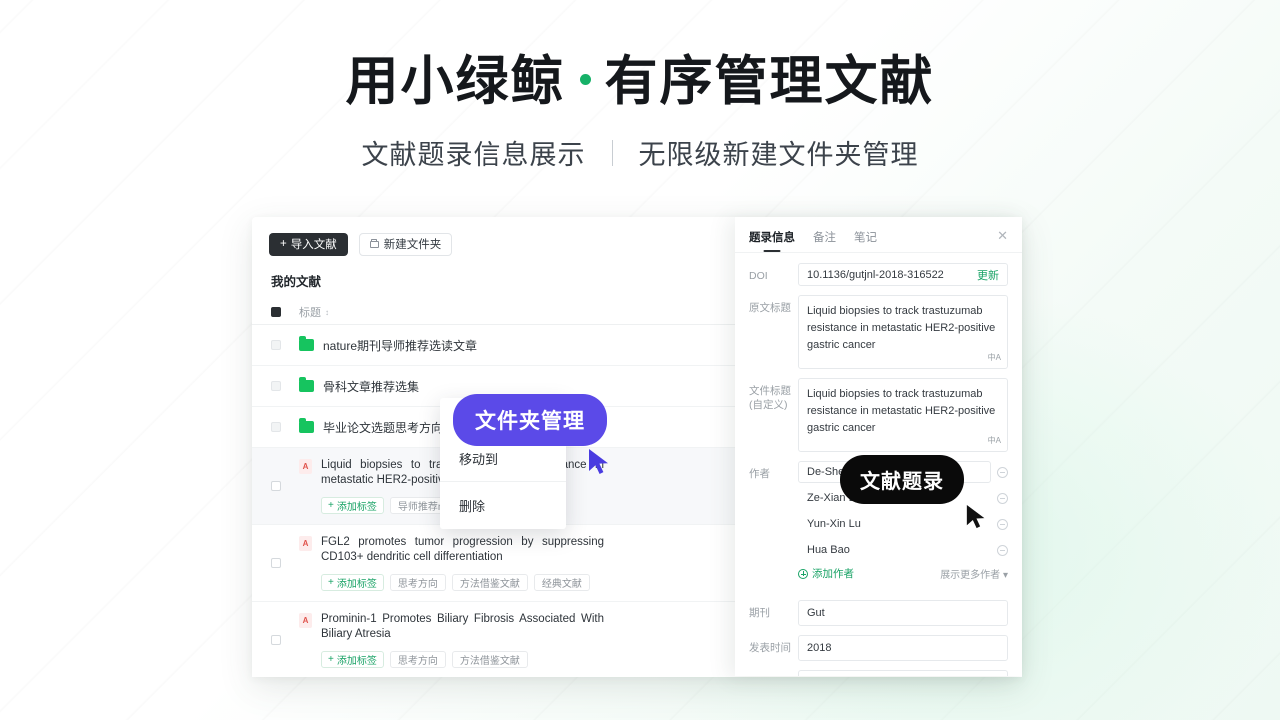  Describe the element at coordinates (988, 275) in the screenshot. I see `doi-update-button: 更新` at that location.